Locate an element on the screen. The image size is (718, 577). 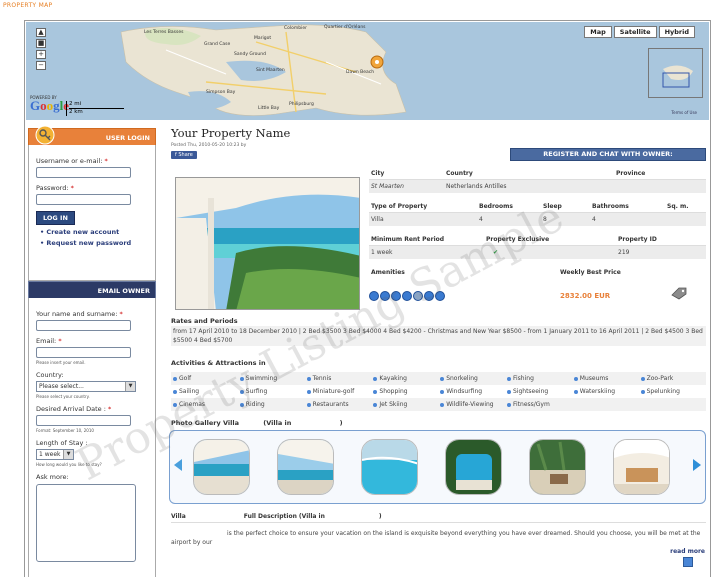
amenity-laundry-icon is located at coordinates (440, 296).